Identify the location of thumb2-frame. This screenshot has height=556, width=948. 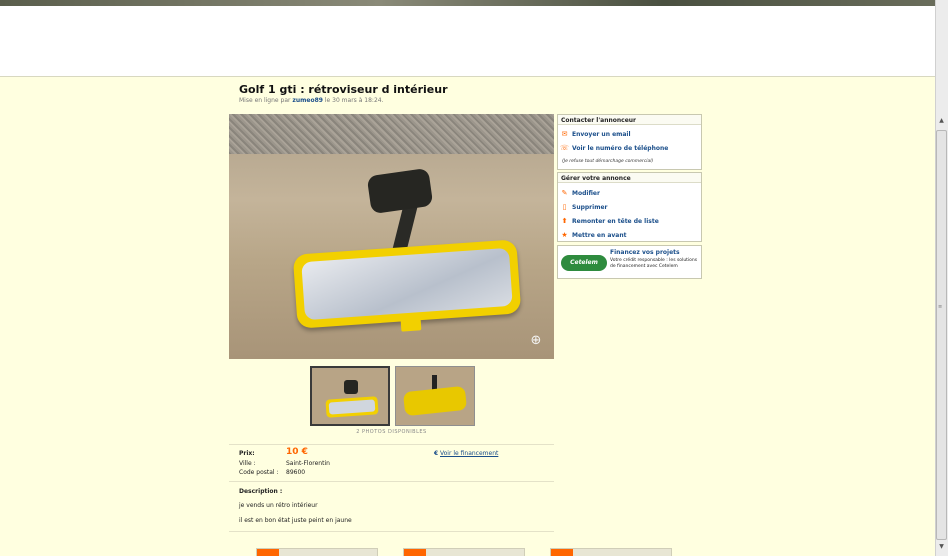
(435, 401).